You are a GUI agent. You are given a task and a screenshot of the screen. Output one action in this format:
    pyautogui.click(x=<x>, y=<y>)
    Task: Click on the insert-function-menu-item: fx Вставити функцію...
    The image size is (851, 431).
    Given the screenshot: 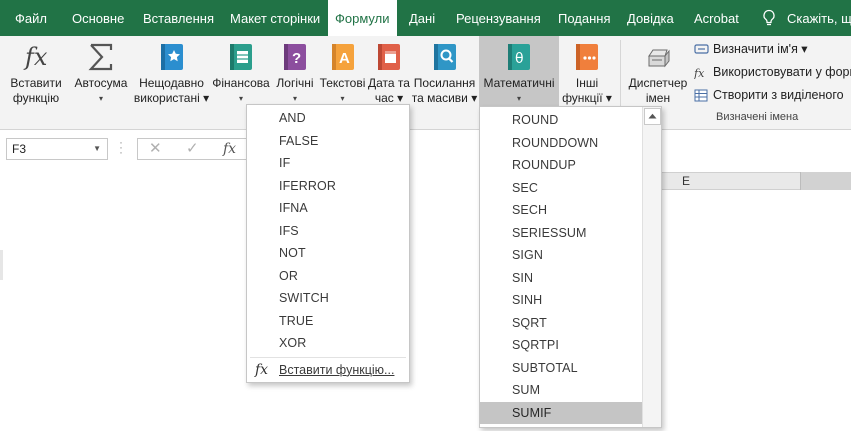 What is the action you would take?
    pyautogui.click(x=328, y=370)
    